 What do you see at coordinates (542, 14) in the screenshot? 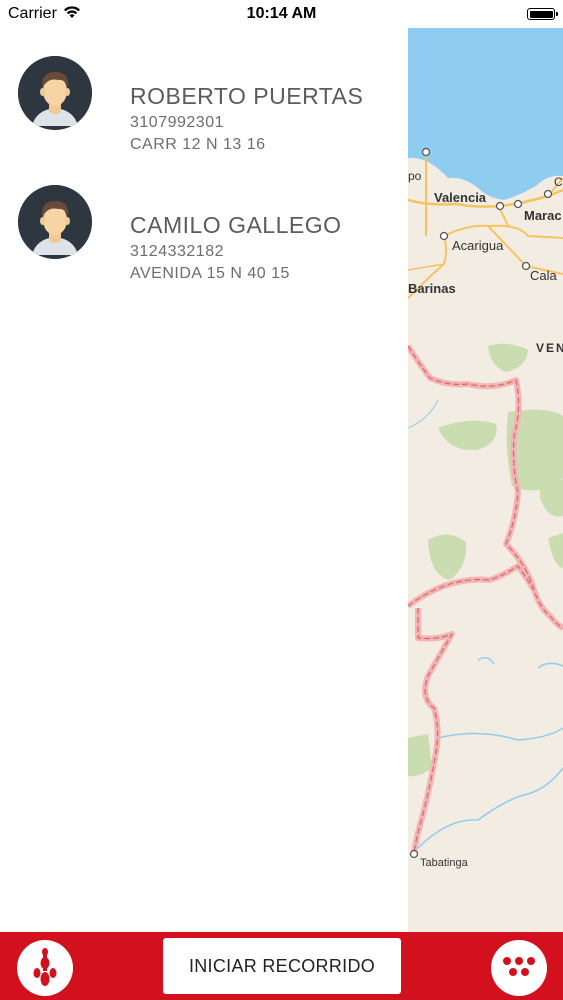
I see `battery-icon` at bounding box center [542, 14].